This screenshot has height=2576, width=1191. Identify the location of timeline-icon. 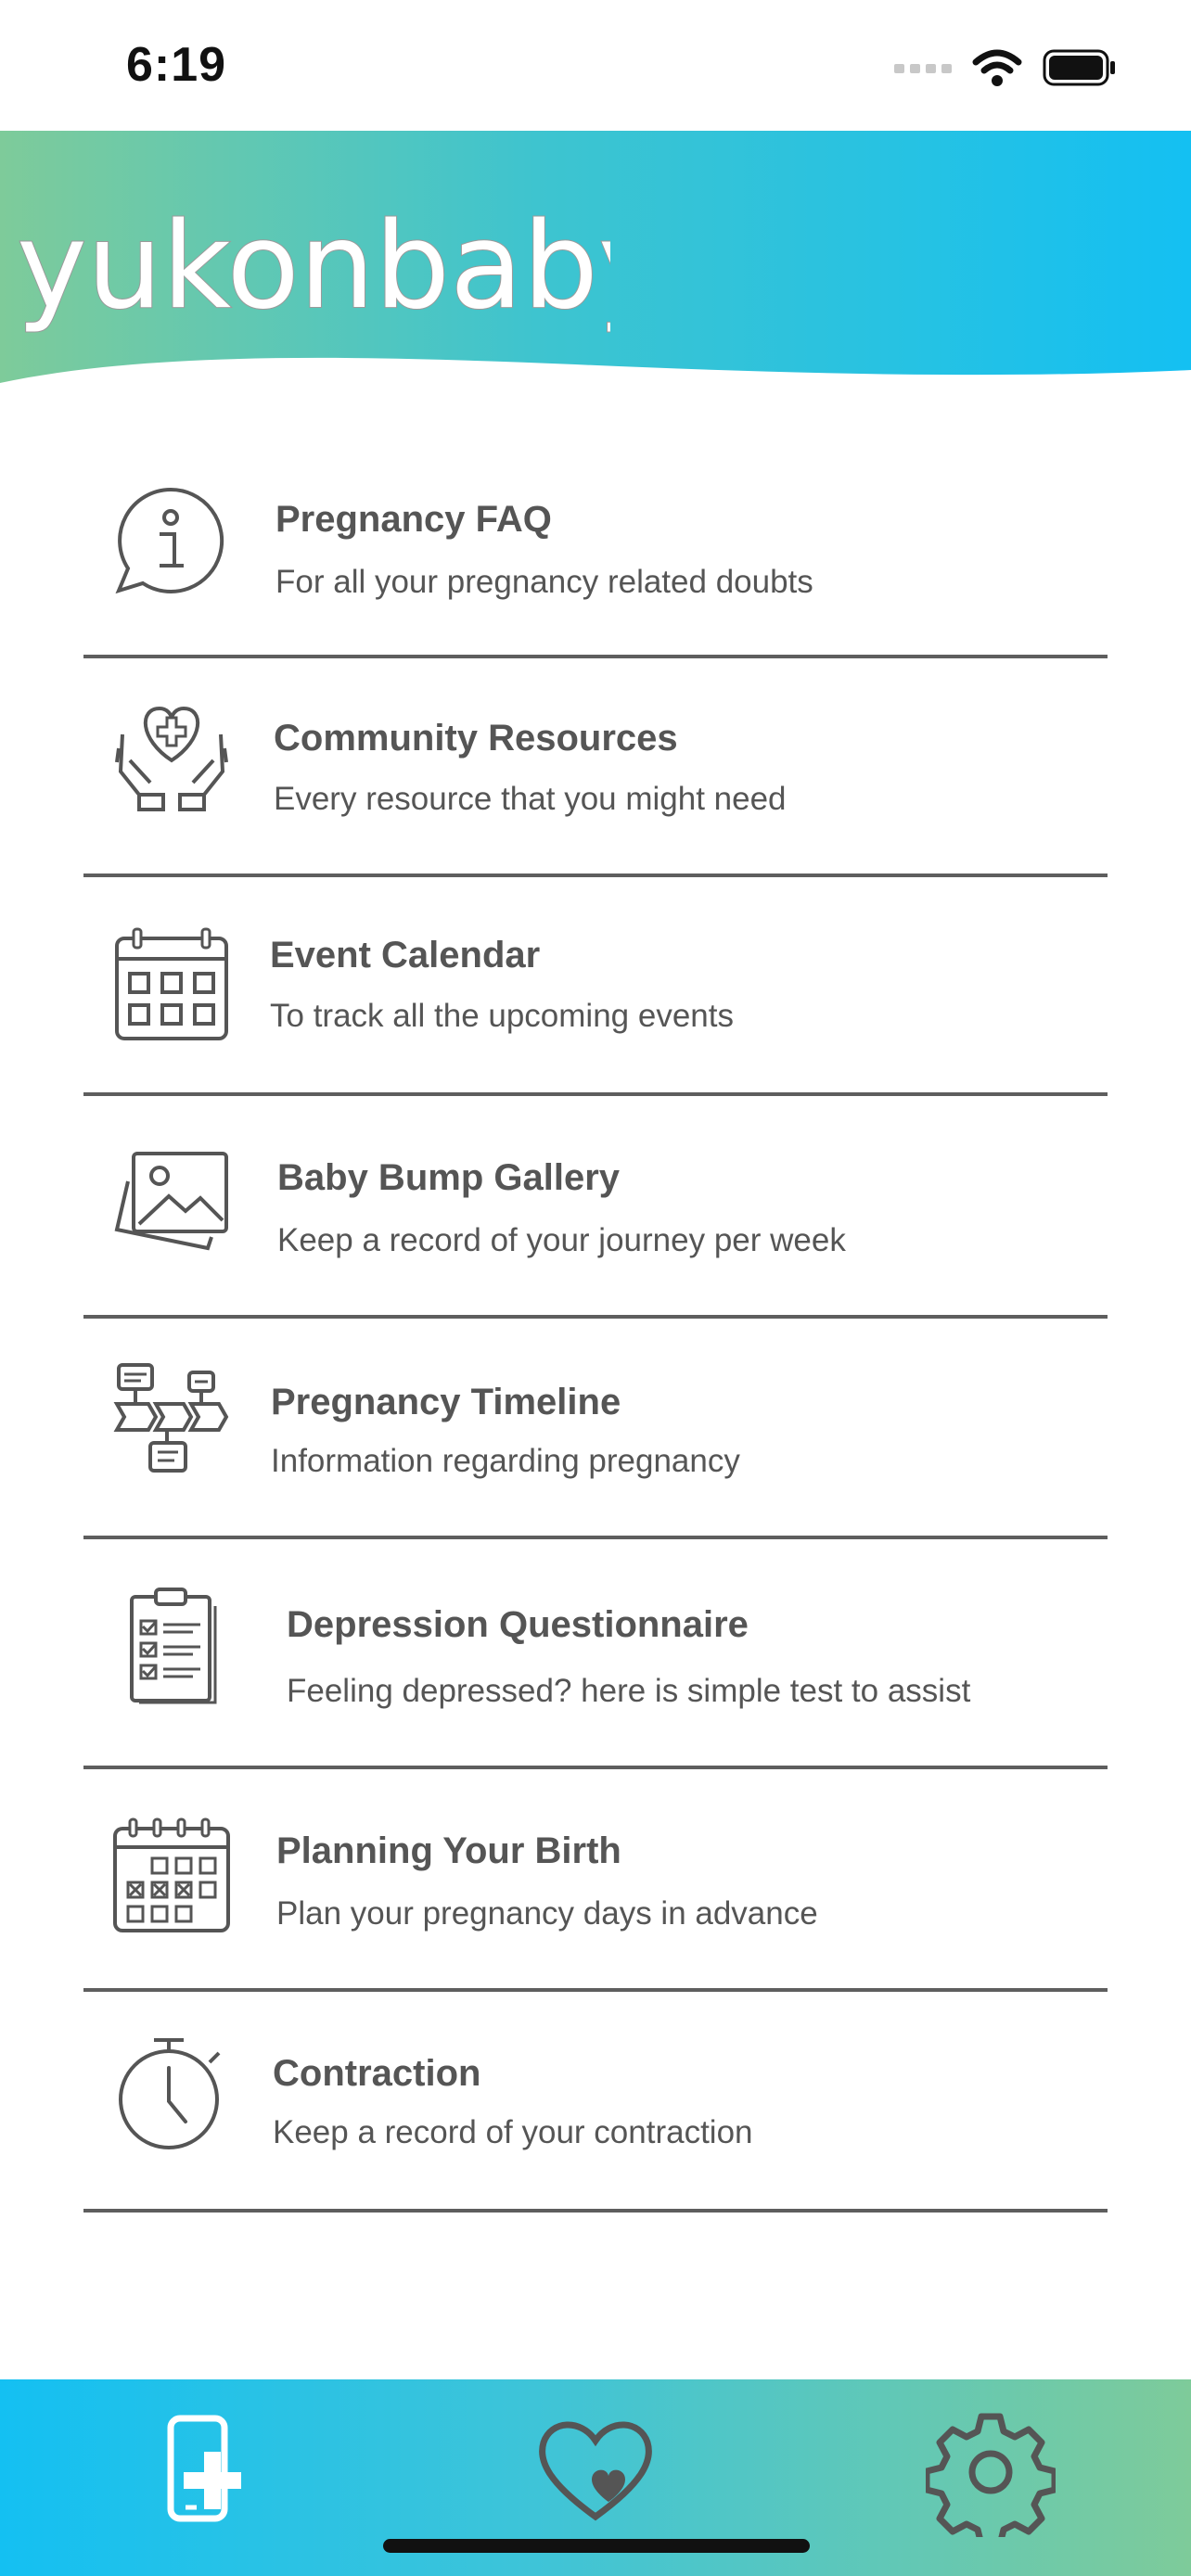
(171, 1418).